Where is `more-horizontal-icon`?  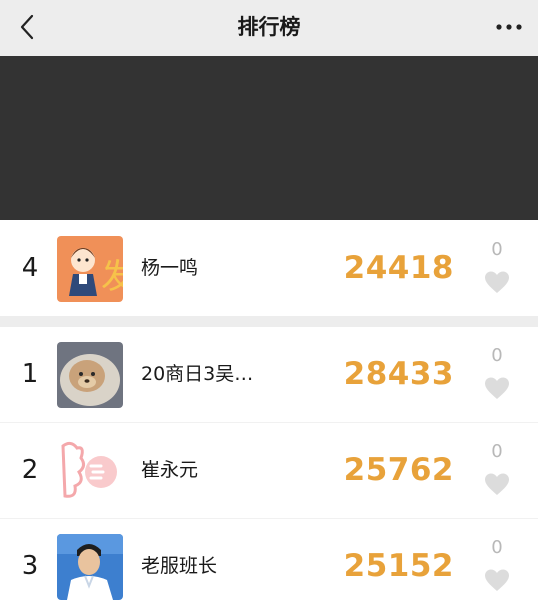
more-horizontal-icon is located at coordinates (509, 27).